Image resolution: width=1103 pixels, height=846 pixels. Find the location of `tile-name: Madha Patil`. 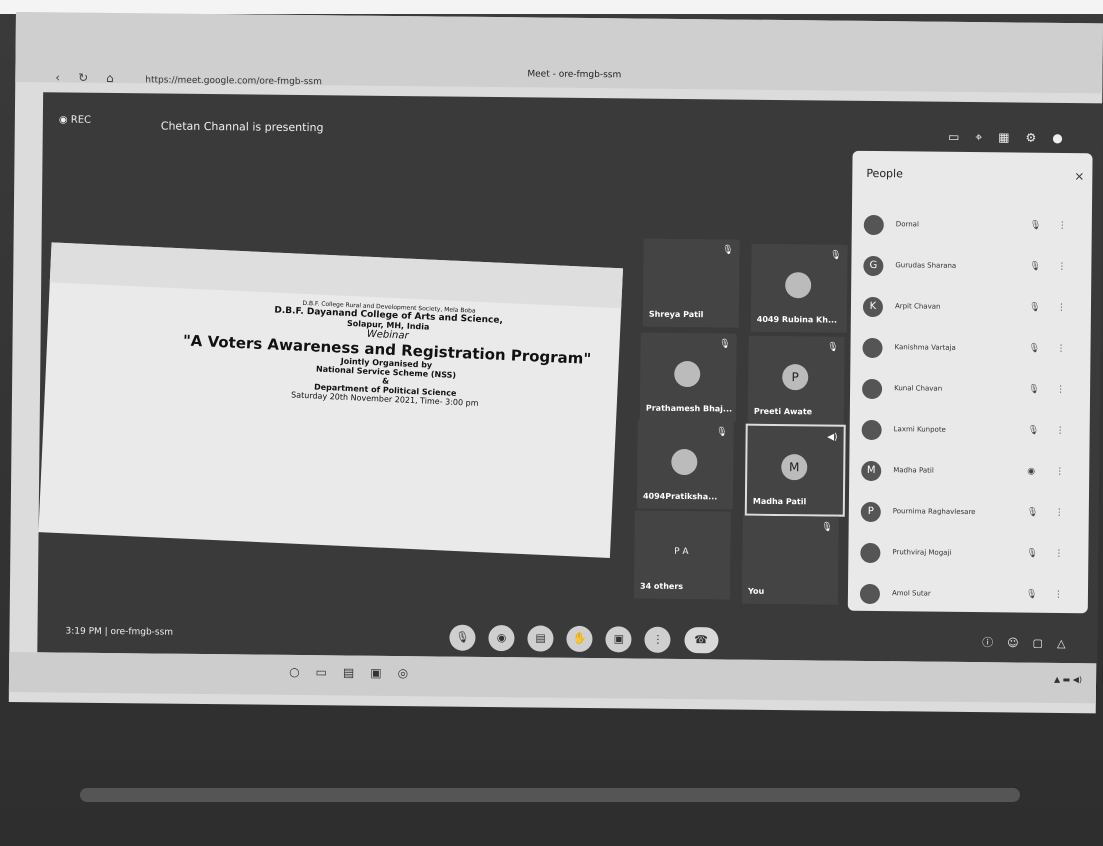

tile-name: Madha Patil is located at coordinates (779, 501).